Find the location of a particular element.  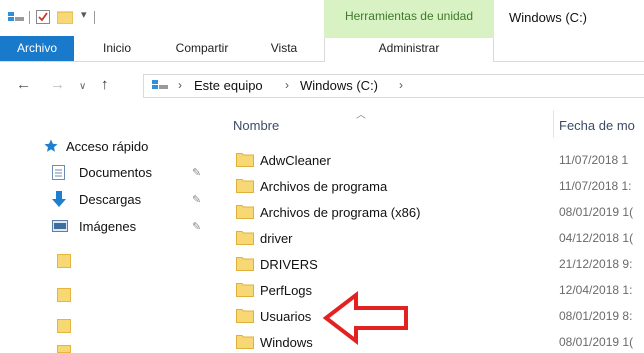

computer-icon is located at coordinates (160, 86).